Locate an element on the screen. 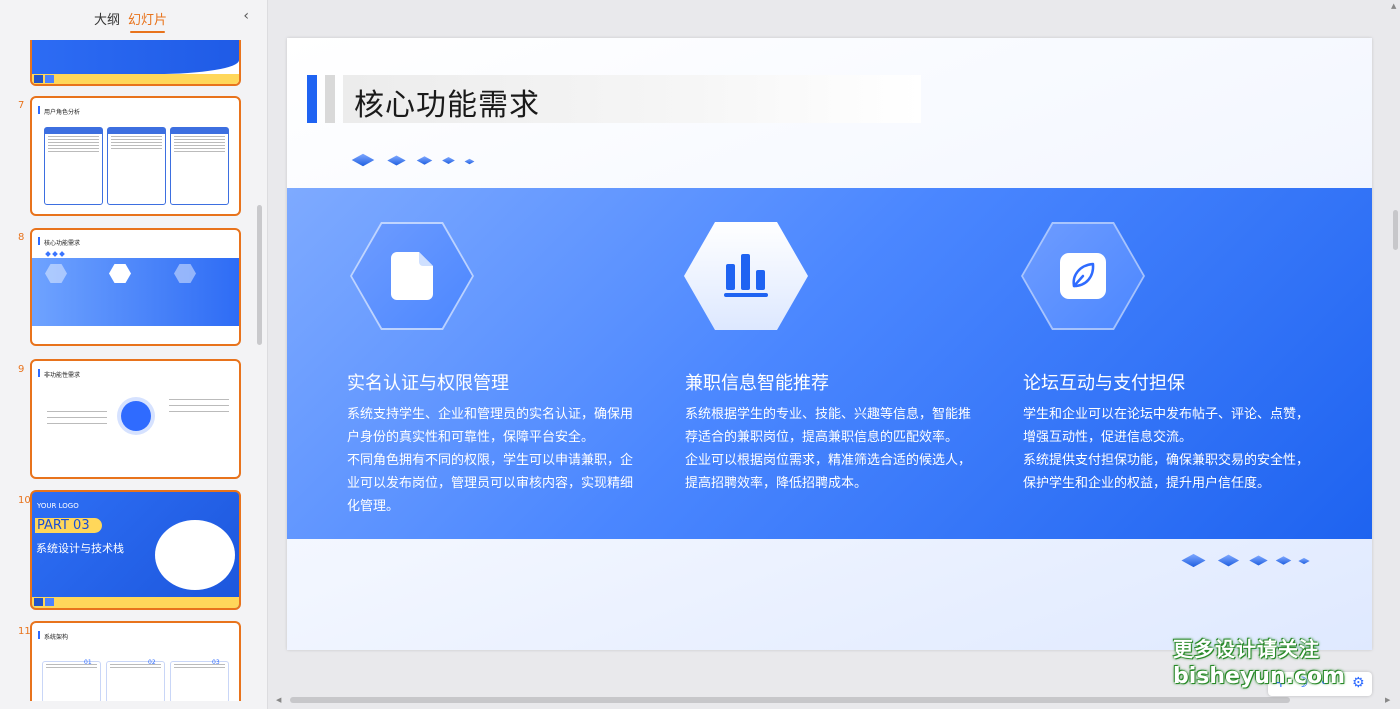  tab-slides: 幻灯片 is located at coordinates (147, 21).